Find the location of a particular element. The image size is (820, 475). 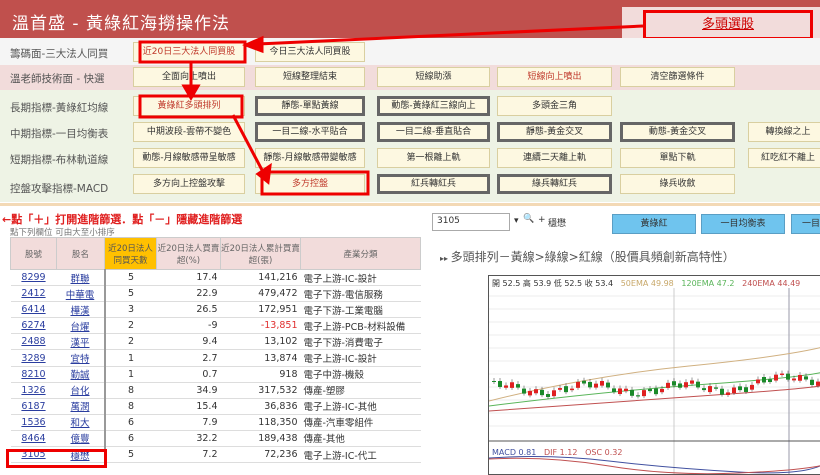

stock-name-link: 台化 is located at coordinates (81, 390).